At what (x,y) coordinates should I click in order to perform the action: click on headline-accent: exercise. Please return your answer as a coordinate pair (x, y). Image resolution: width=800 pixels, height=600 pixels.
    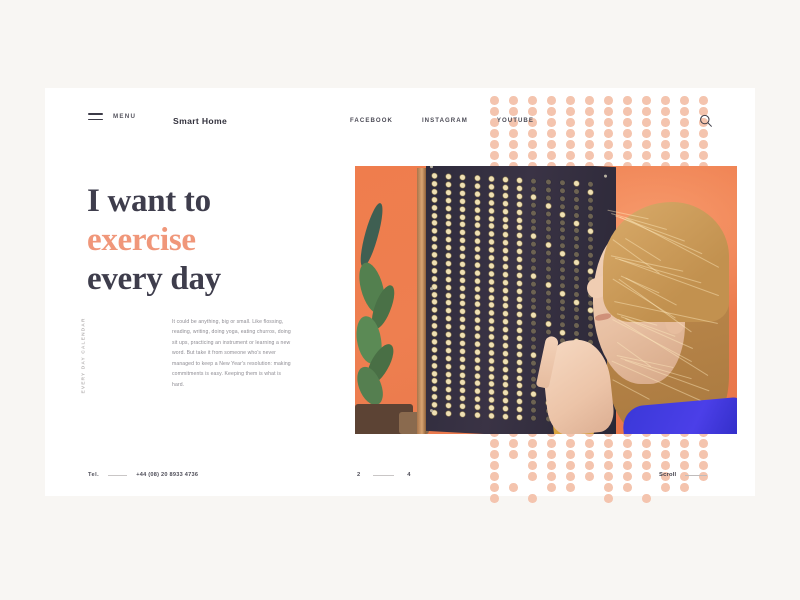
    Looking at the image, I should click on (141, 239).